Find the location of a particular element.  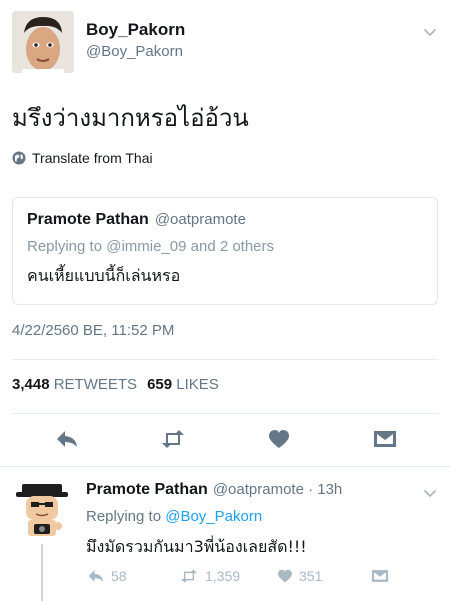

reply-avatar is located at coordinates (42, 508).